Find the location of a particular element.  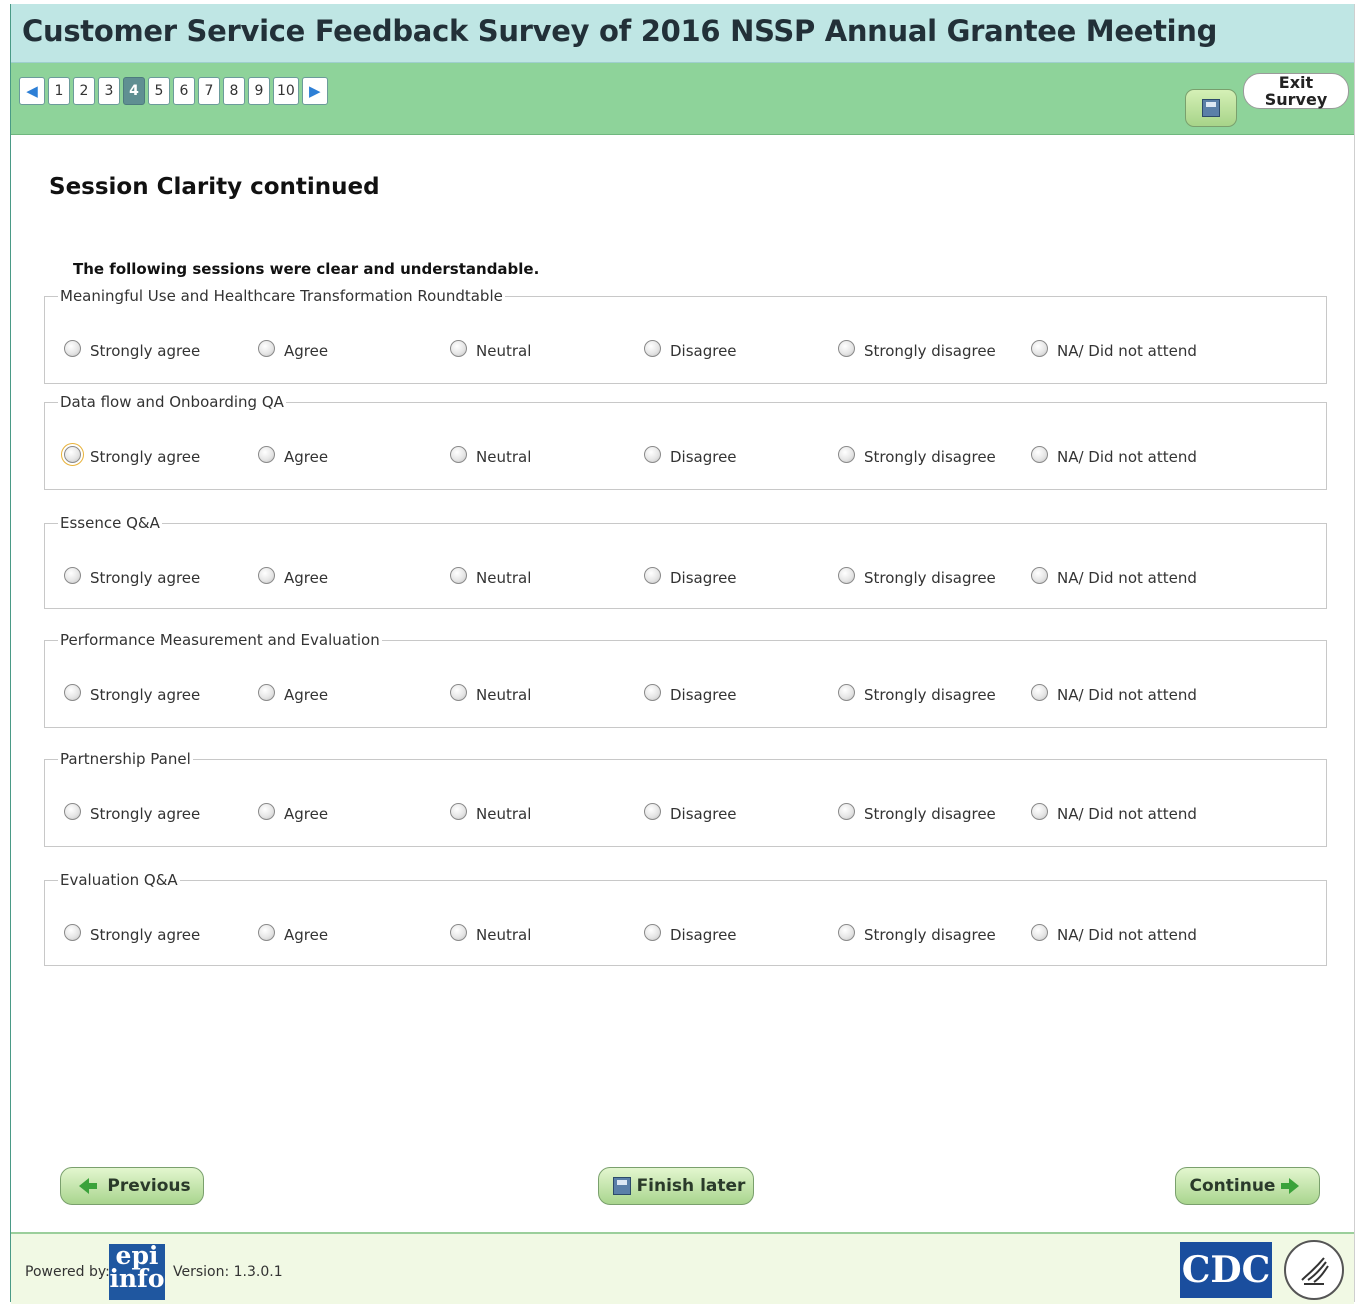

cdc-logo: CDC is located at coordinates (1226, 1270).